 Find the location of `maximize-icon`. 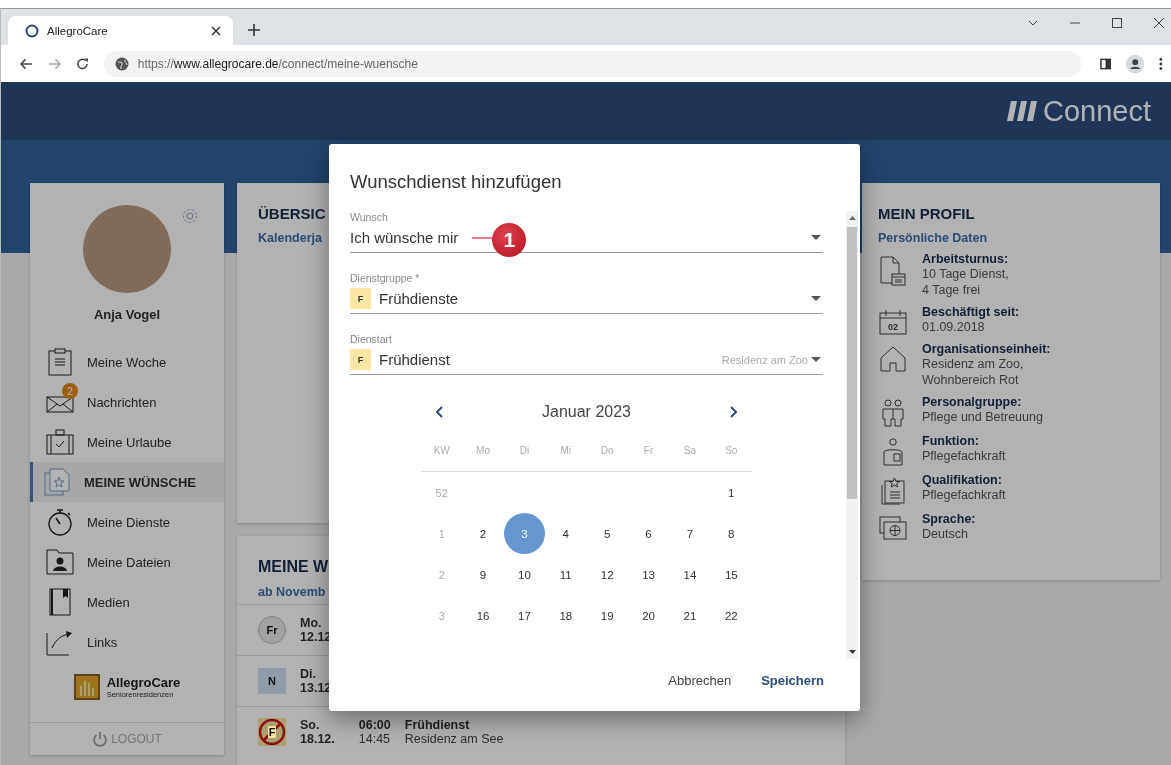

maximize-icon is located at coordinates (1117, 23).